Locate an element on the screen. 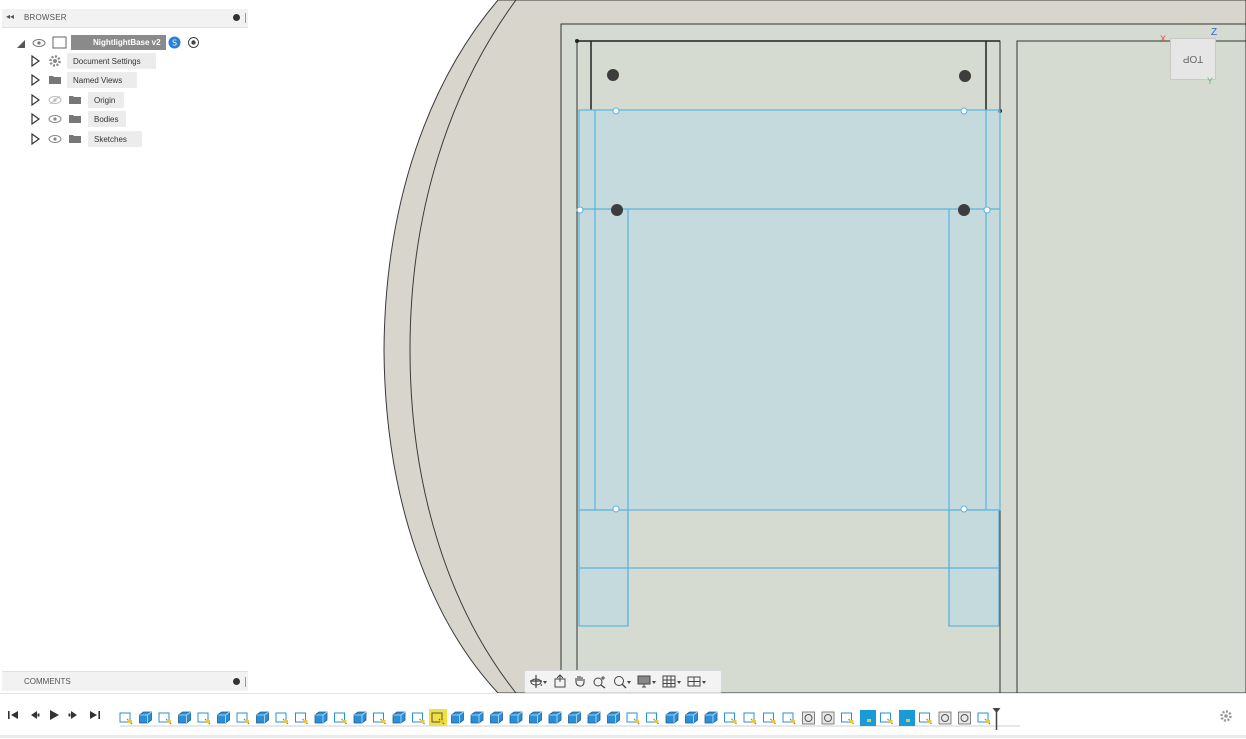  browser-item-origin: Origin is located at coordinates (95, 100).